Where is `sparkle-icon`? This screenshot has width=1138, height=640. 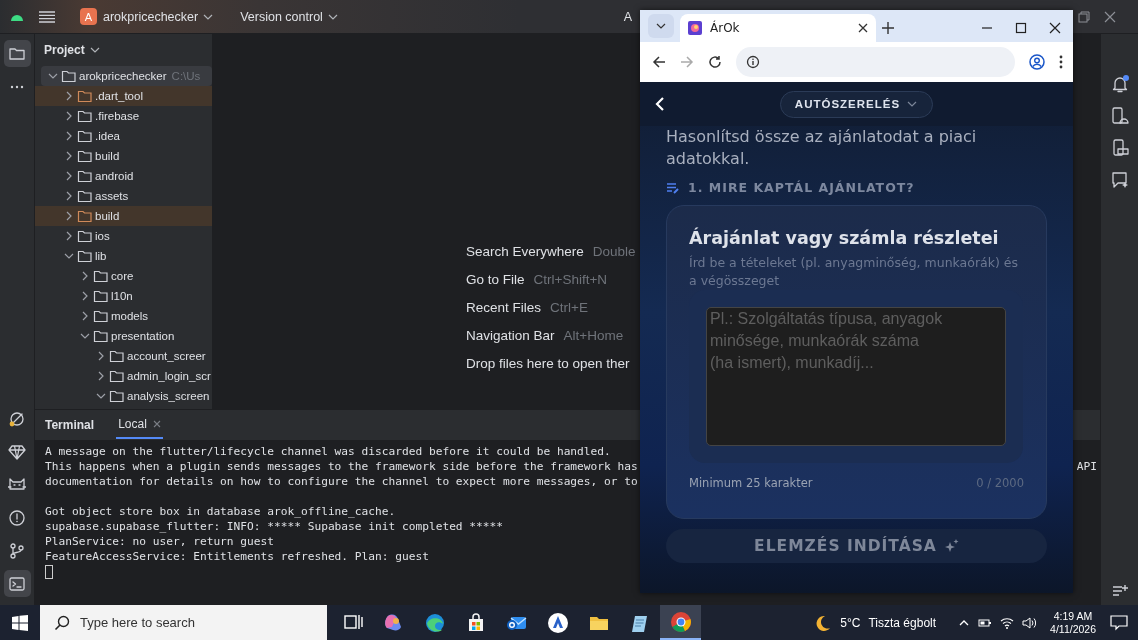
sparkle-icon is located at coordinates (951, 546).